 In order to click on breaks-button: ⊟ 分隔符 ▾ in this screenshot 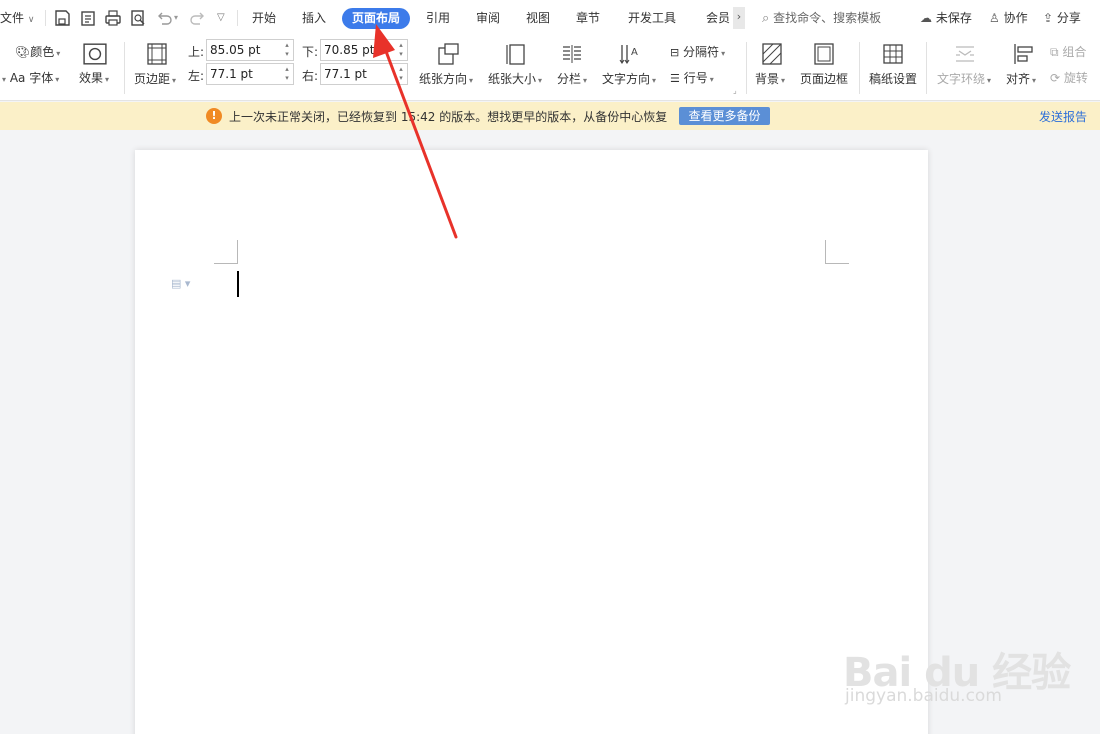, I will do `click(697, 51)`.